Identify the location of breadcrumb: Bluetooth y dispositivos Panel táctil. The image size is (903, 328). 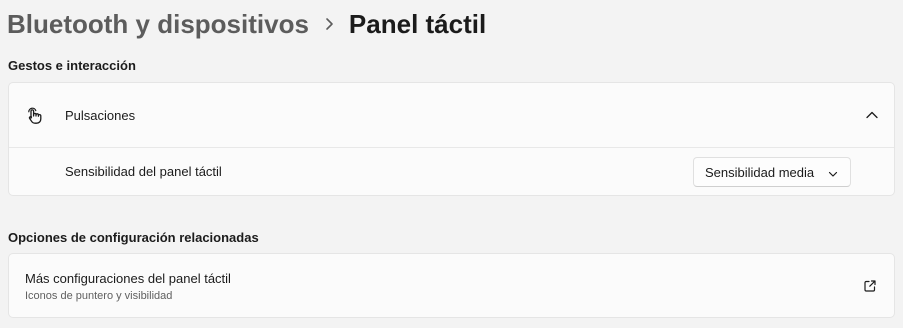
(246, 24).